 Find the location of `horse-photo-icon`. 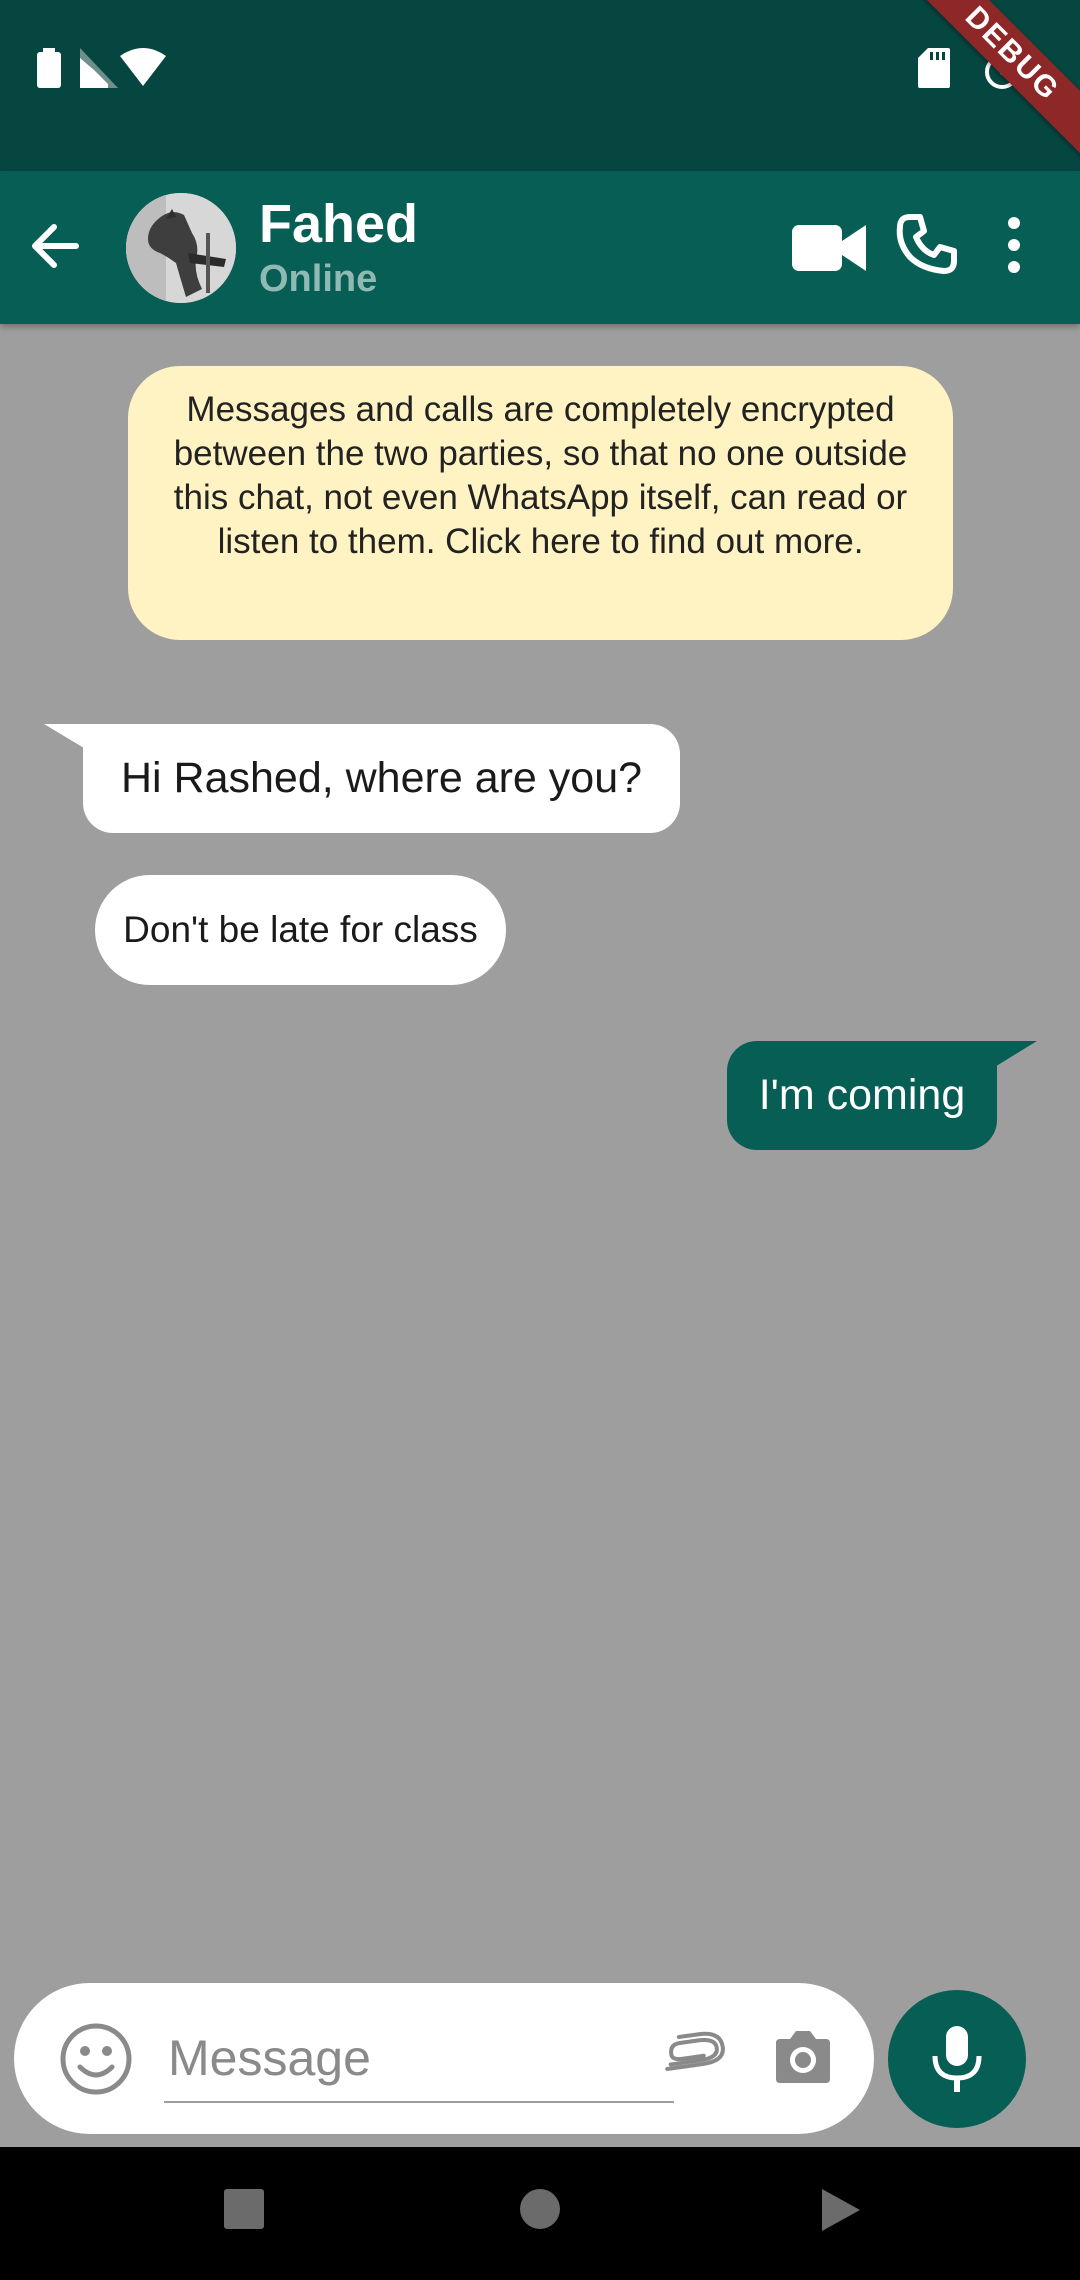

horse-photo-icon is located at coordinates (181, 248).